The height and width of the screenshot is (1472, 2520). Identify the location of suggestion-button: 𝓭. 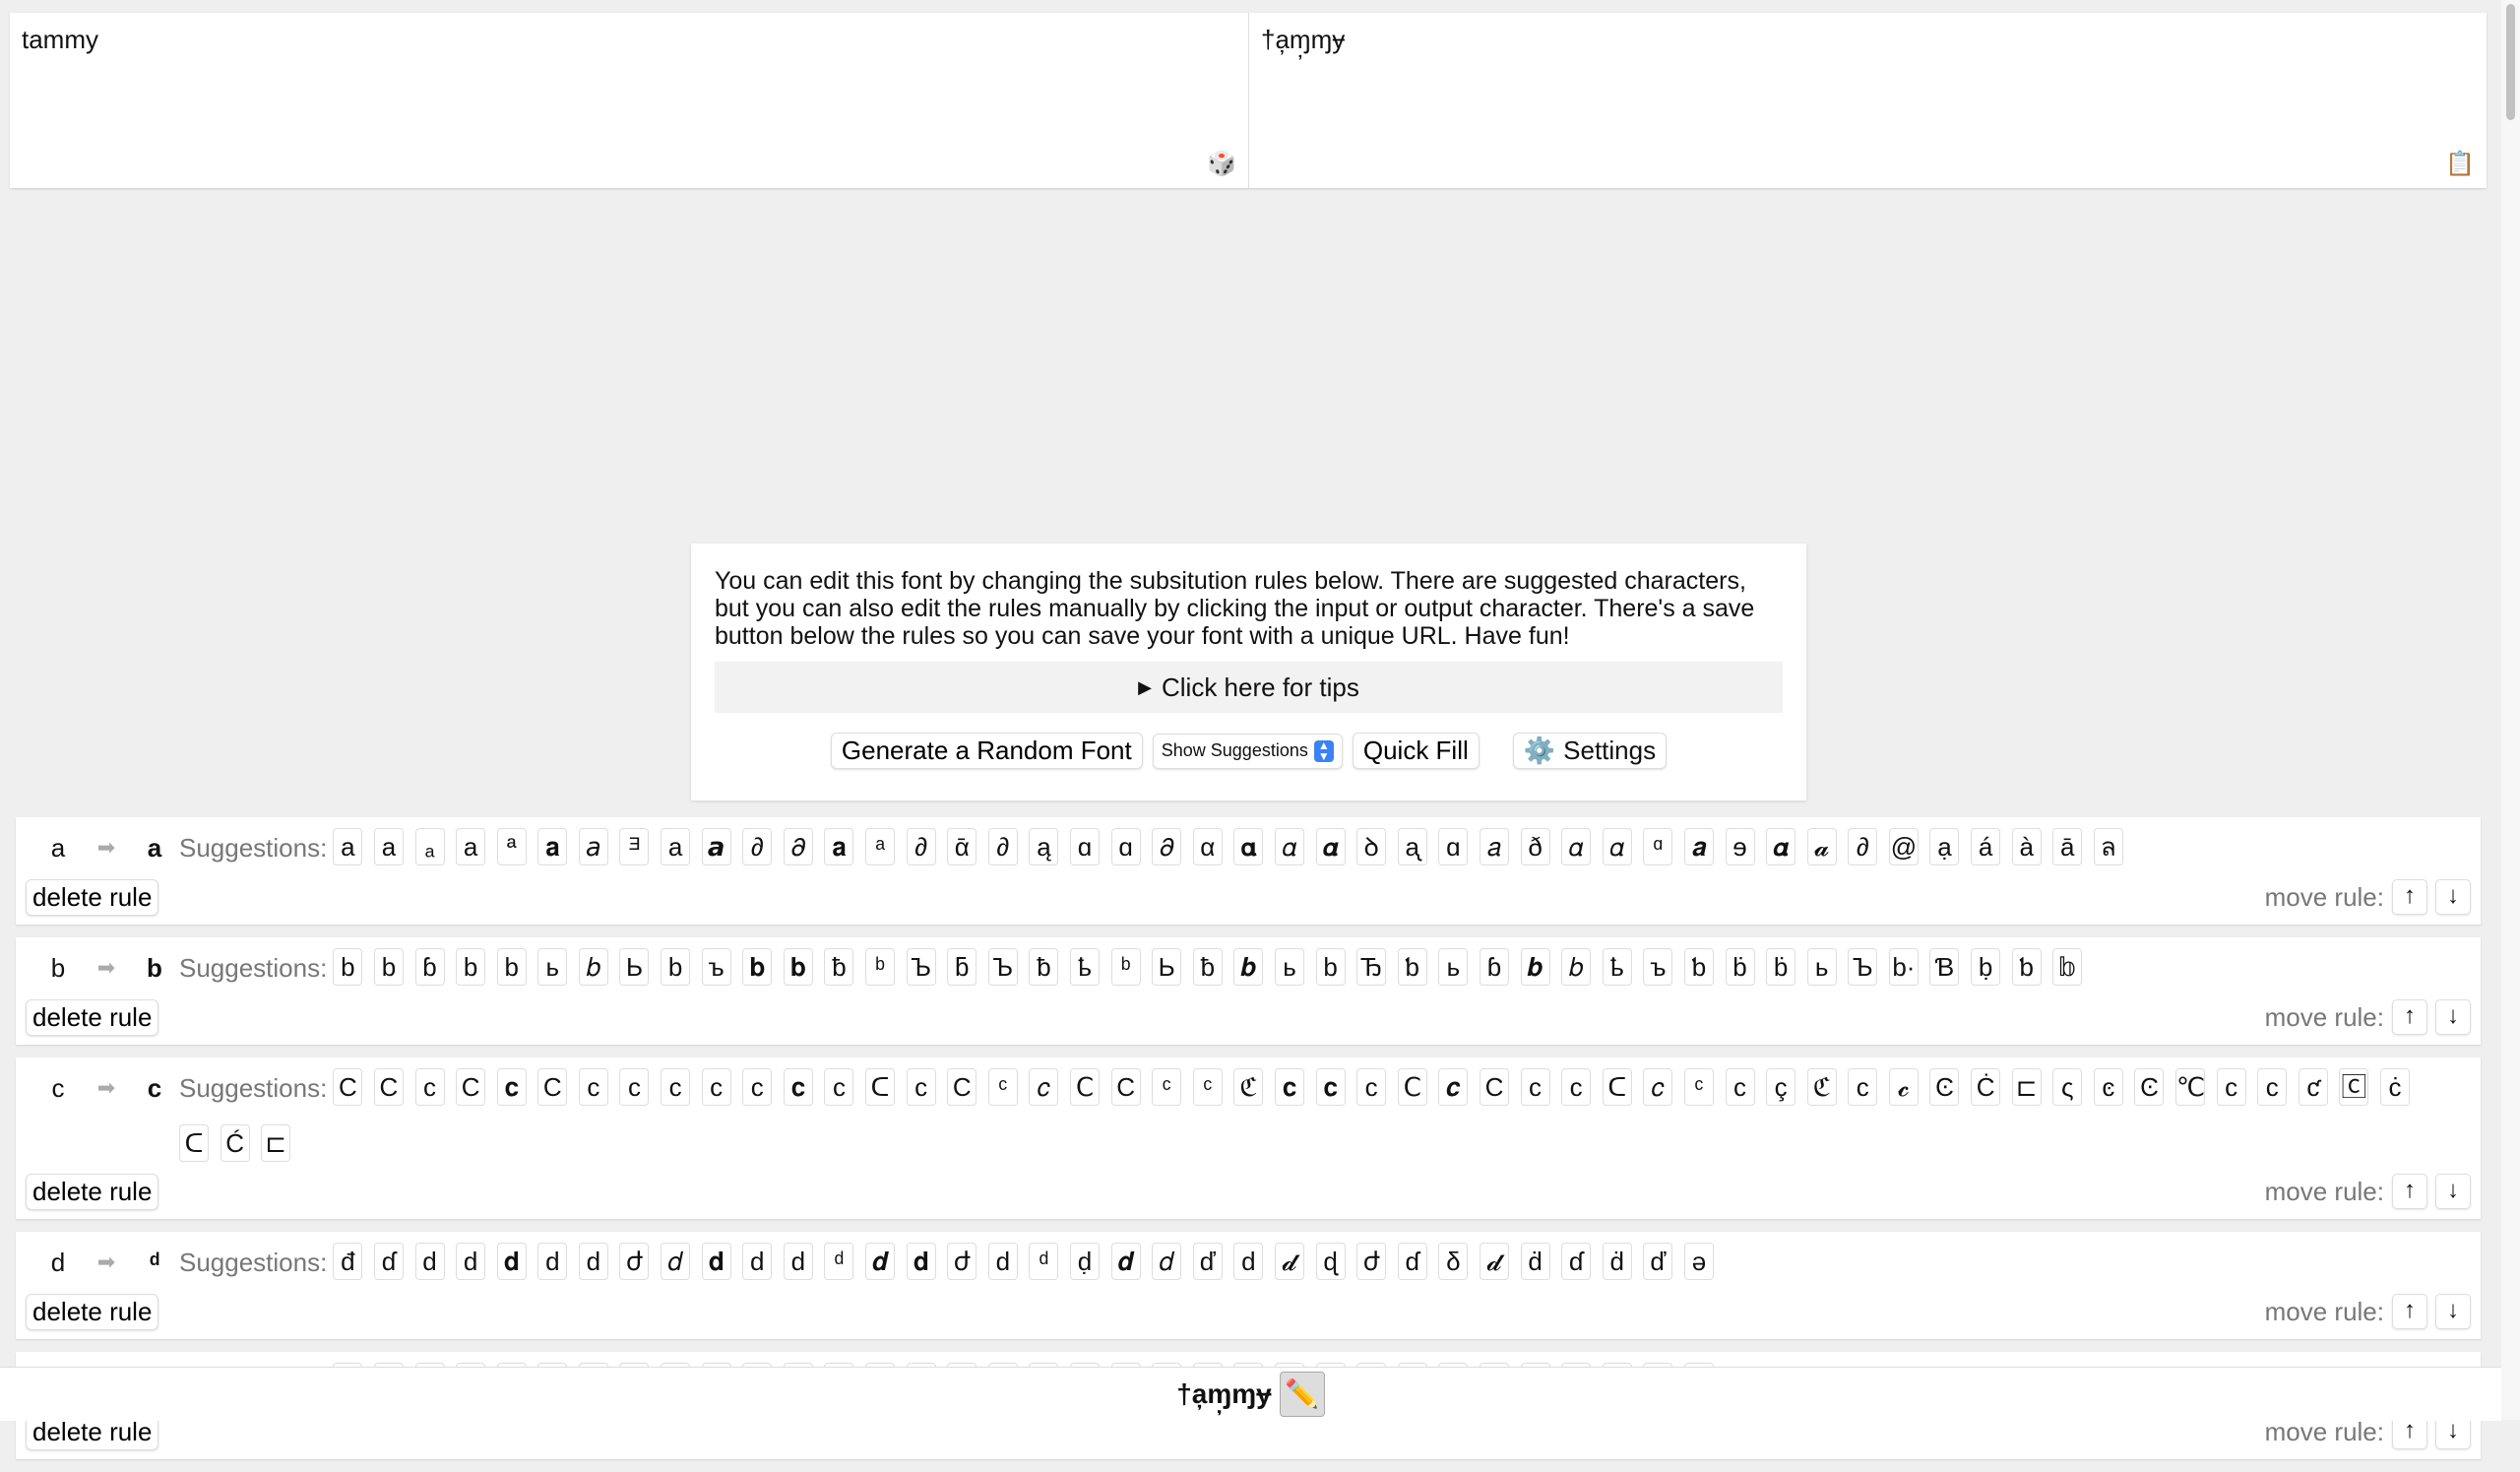
(1494, 1261).